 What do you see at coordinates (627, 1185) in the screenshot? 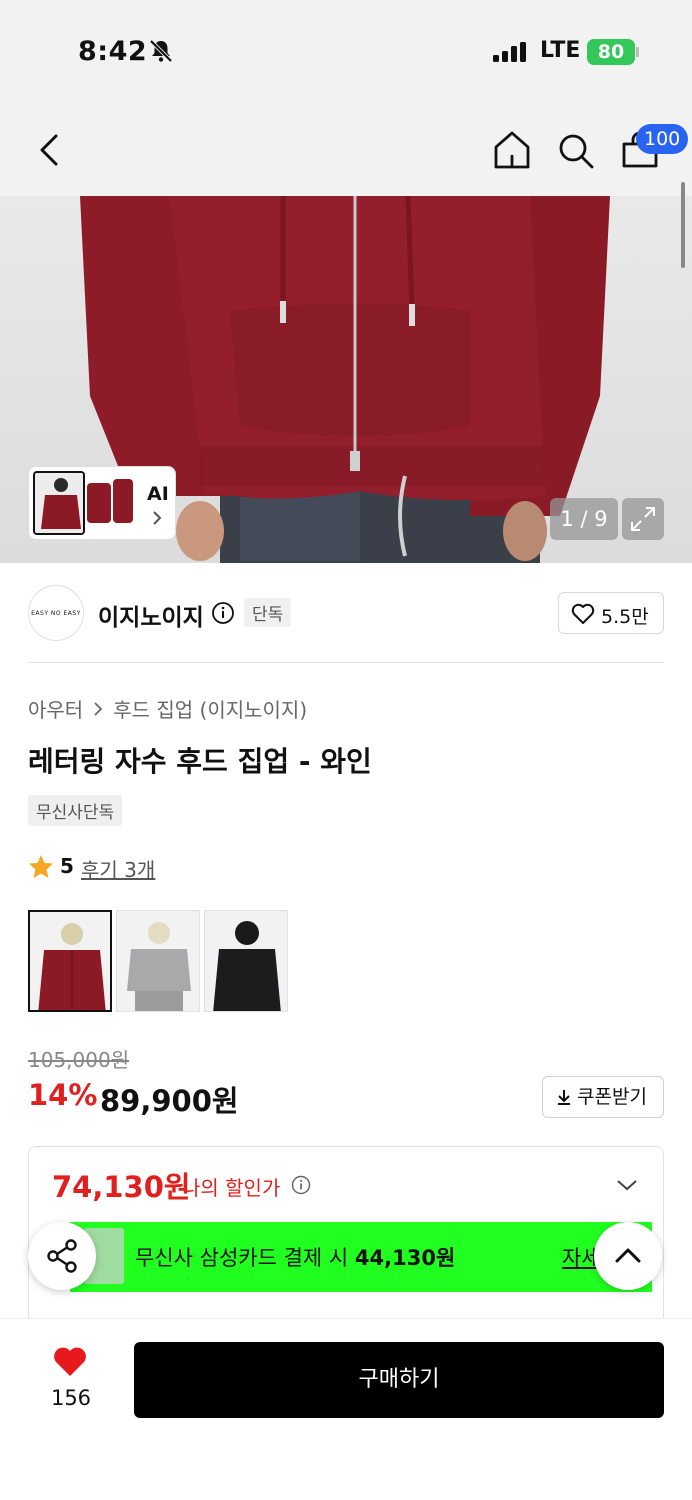
I see `chevron-down-icon` at bounding box center [627, 1185].